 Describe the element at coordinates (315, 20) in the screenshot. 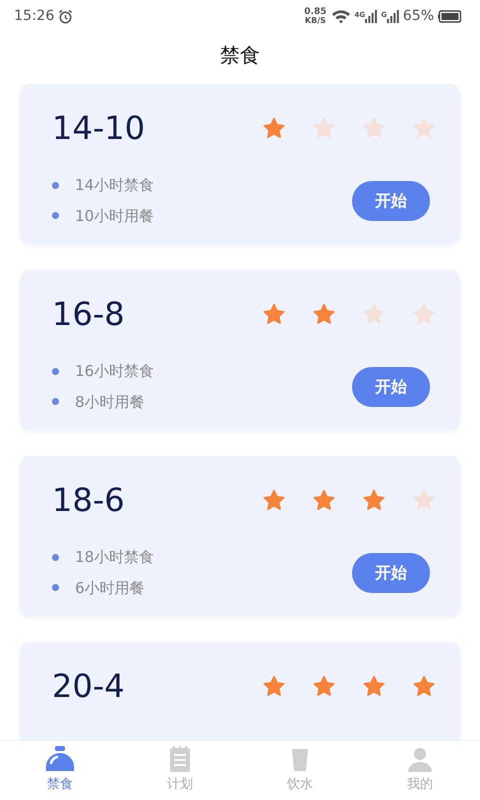

I see `speed-unit: KB/S` at that location.